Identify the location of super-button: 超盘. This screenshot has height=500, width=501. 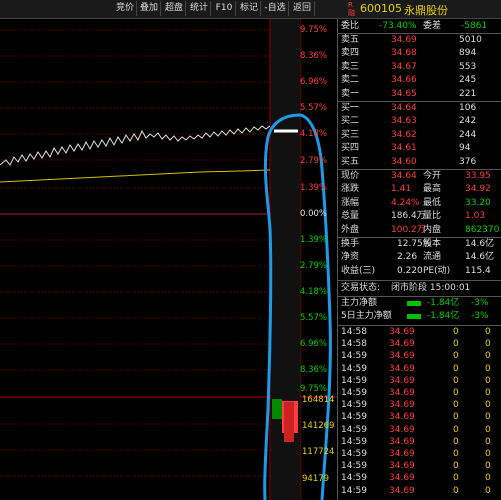
(174, 8).